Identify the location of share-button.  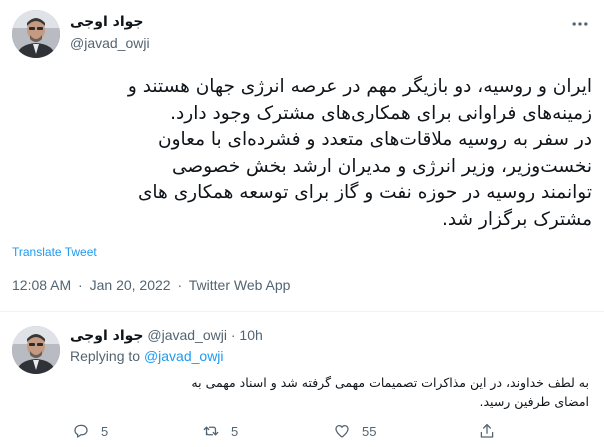
(492, 431).